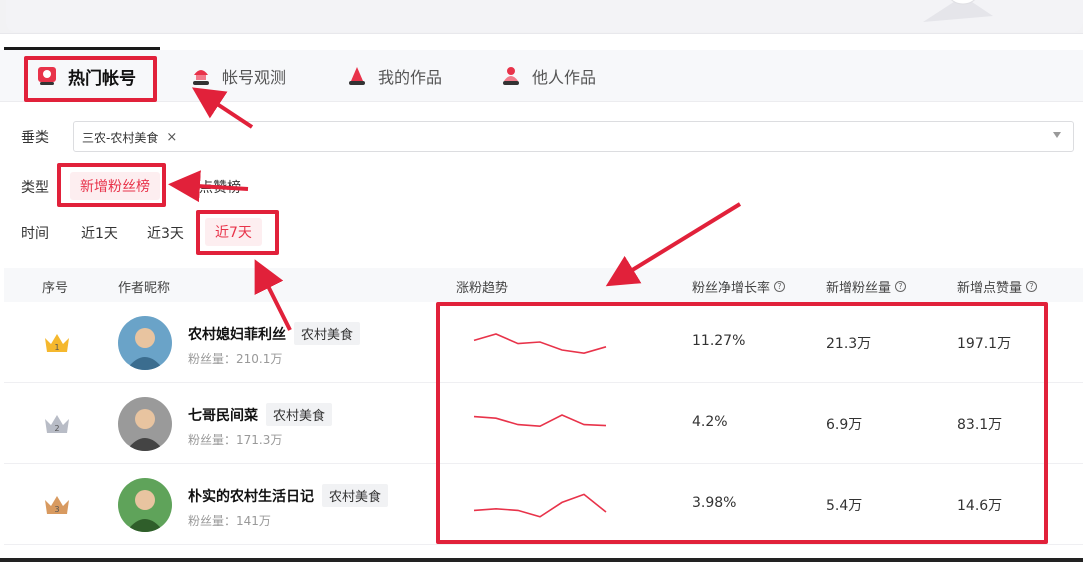 Image resolution: width=1083 pixels, height=562 pixels. What do you see at coordinates (56, 428) in the screenshot?
I see `rank-number: 2` at bounding box center [56, 428].